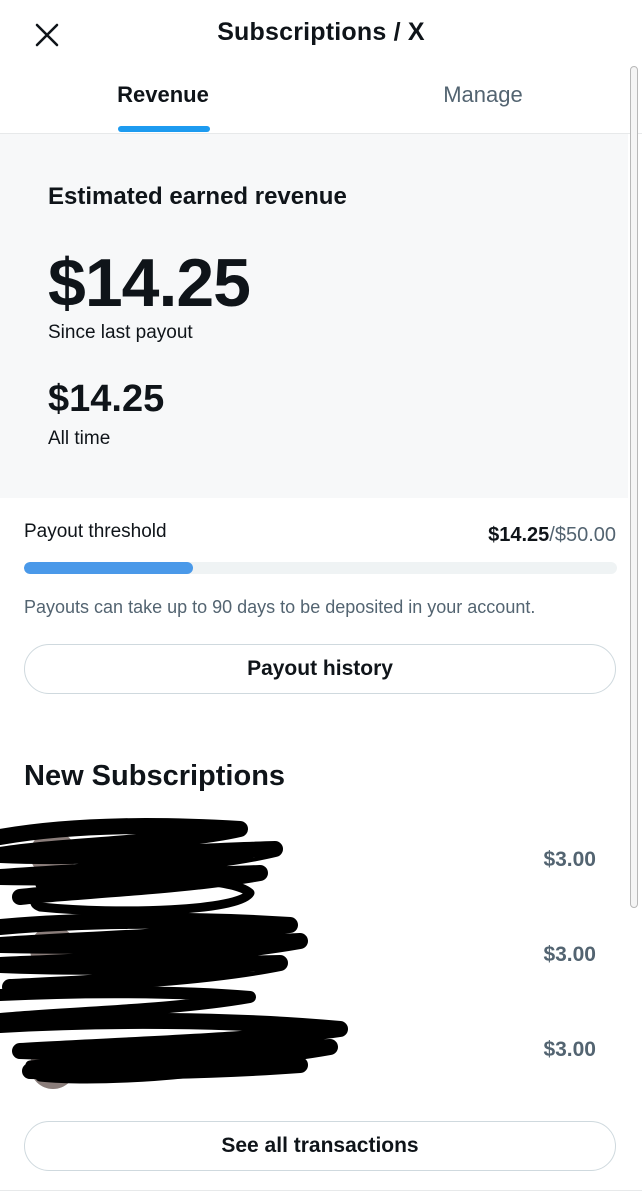 The width and height of the screenshot is (642, 1200). What do you see at coordinates (321, 32) in the screenshot?
I see `page-title: Subscriptions / X` at bounding box center [321, 32].